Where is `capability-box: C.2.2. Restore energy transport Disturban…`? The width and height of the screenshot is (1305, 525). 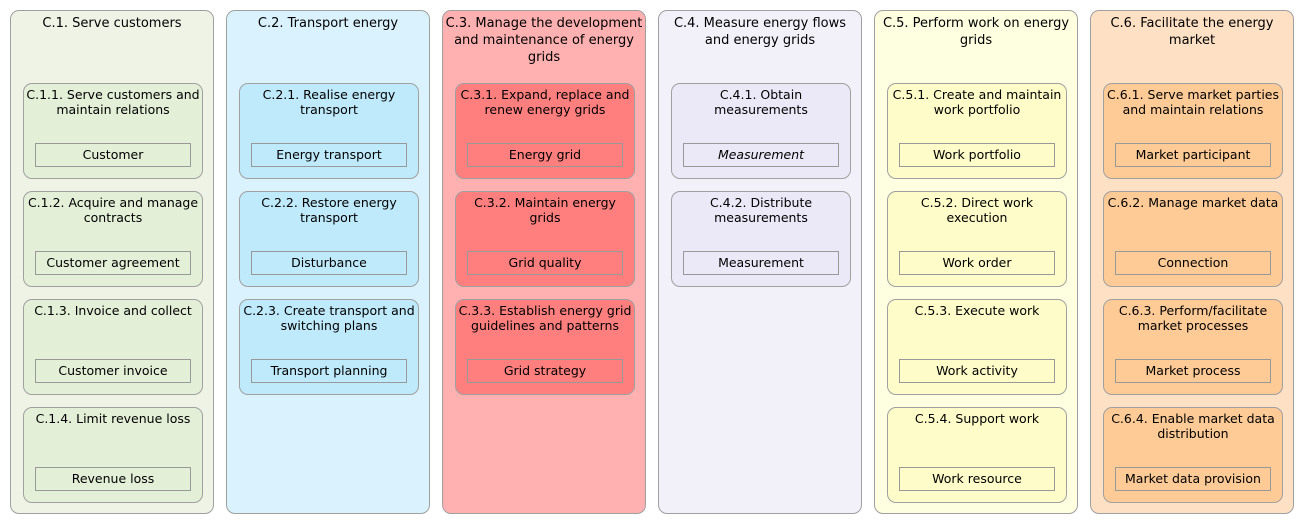 capability-box: C.2.2. Restore energy transport Disturban… is located at coordinates (329, 239).